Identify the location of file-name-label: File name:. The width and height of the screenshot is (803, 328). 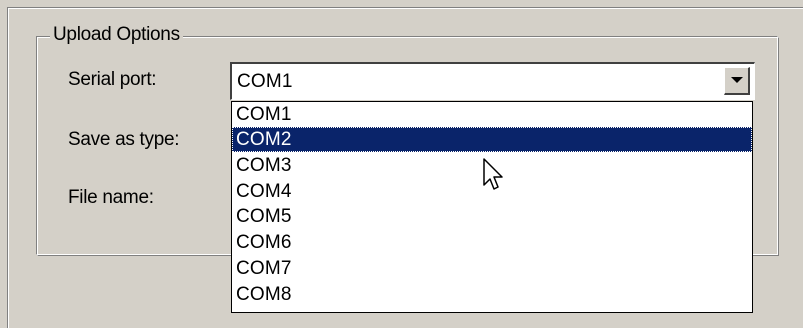
(111, 197).